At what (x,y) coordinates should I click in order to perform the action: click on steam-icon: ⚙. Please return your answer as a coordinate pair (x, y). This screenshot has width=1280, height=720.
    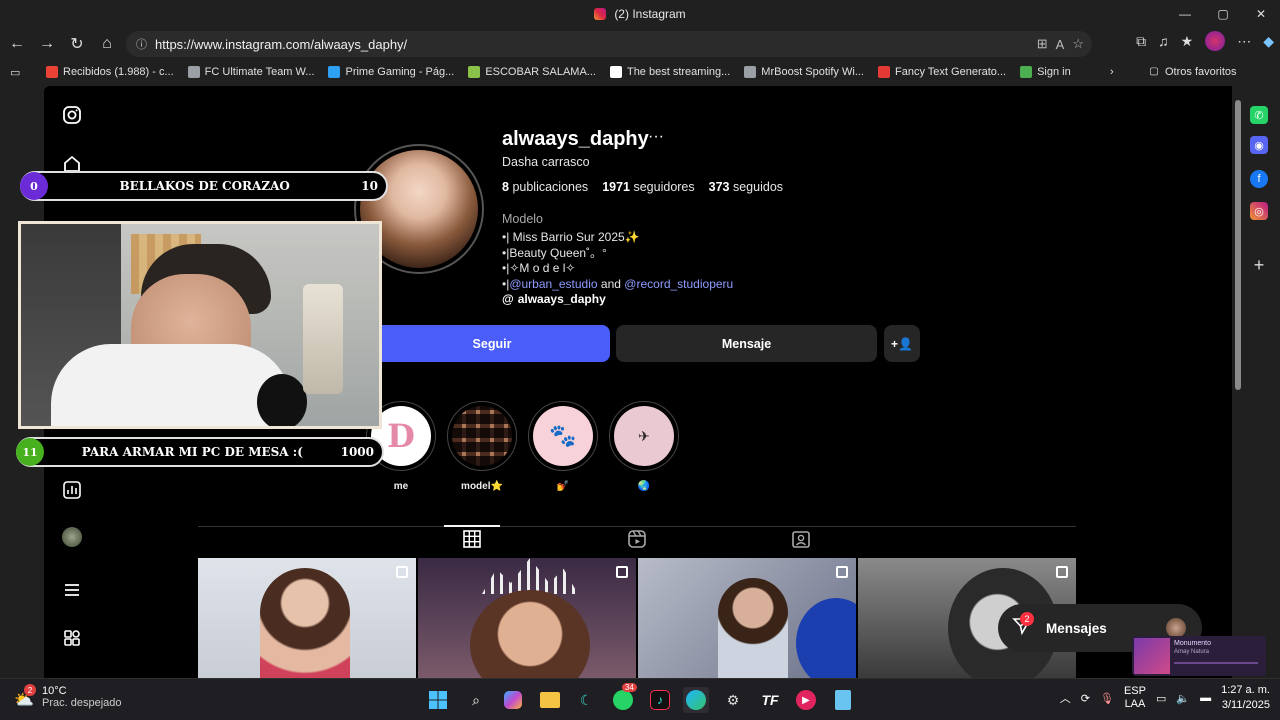
    Looking at the image, I should click on (733, 700).